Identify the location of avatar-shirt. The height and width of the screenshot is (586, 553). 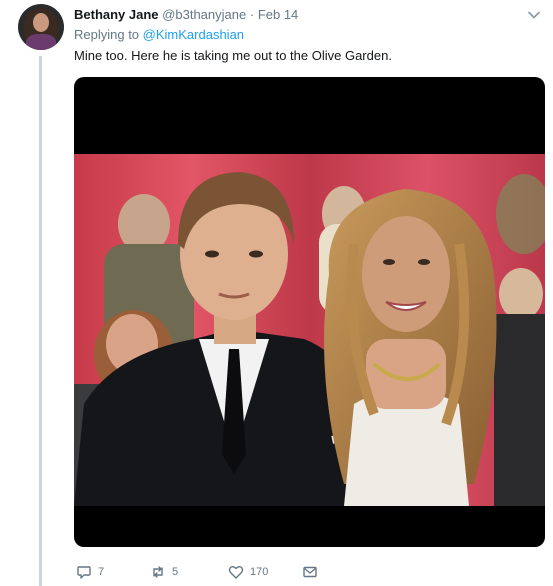
(41, 42).